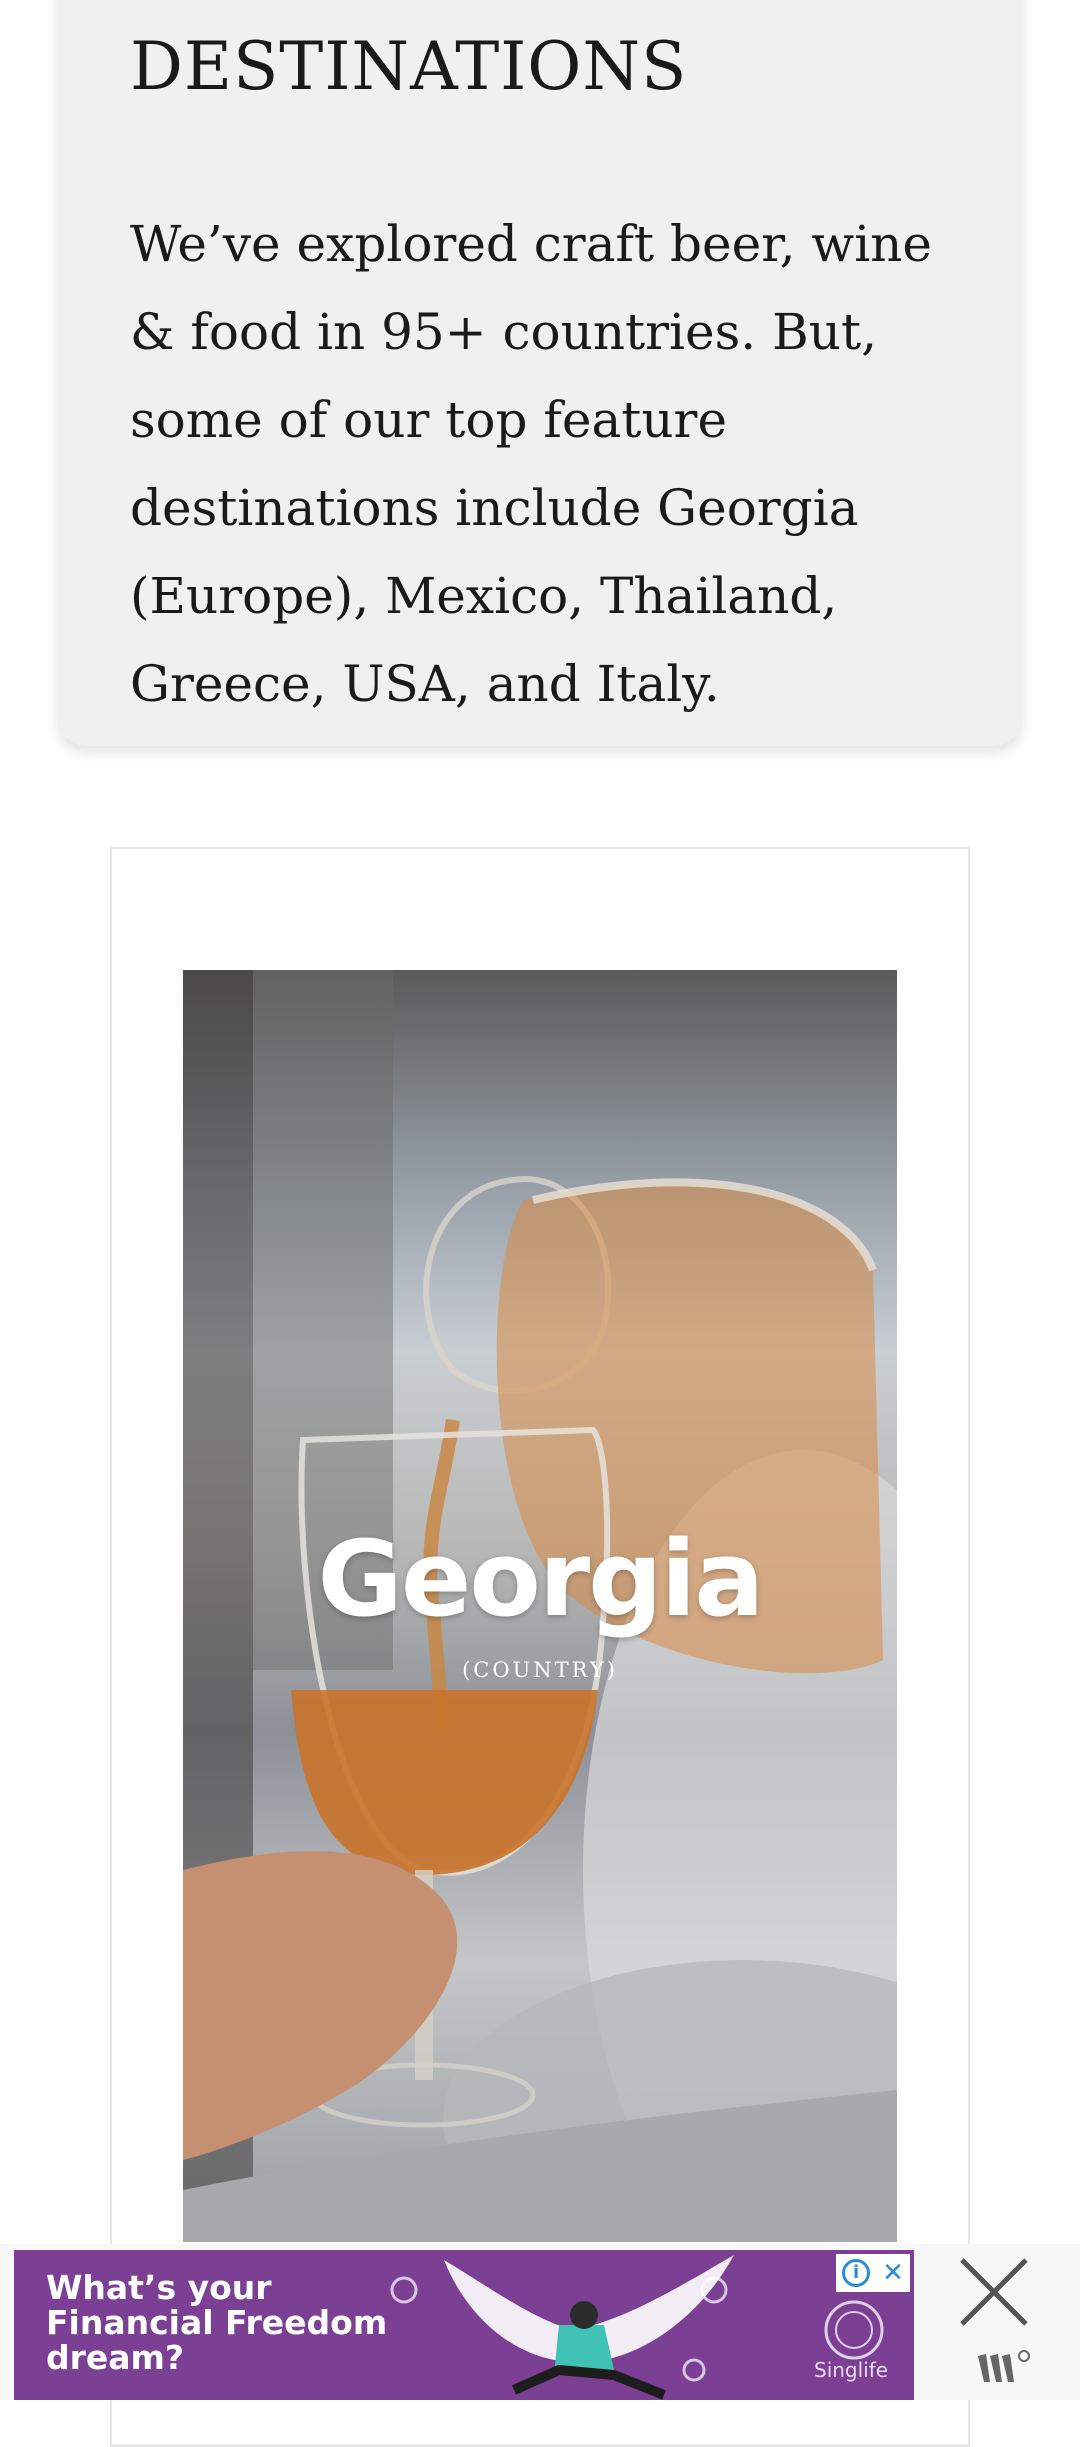 The image size is (1080, 2447). What do you see at coordinates (994, 2292) in the screenshot?
I see `close-icon` at bounding box center [994, 2292].